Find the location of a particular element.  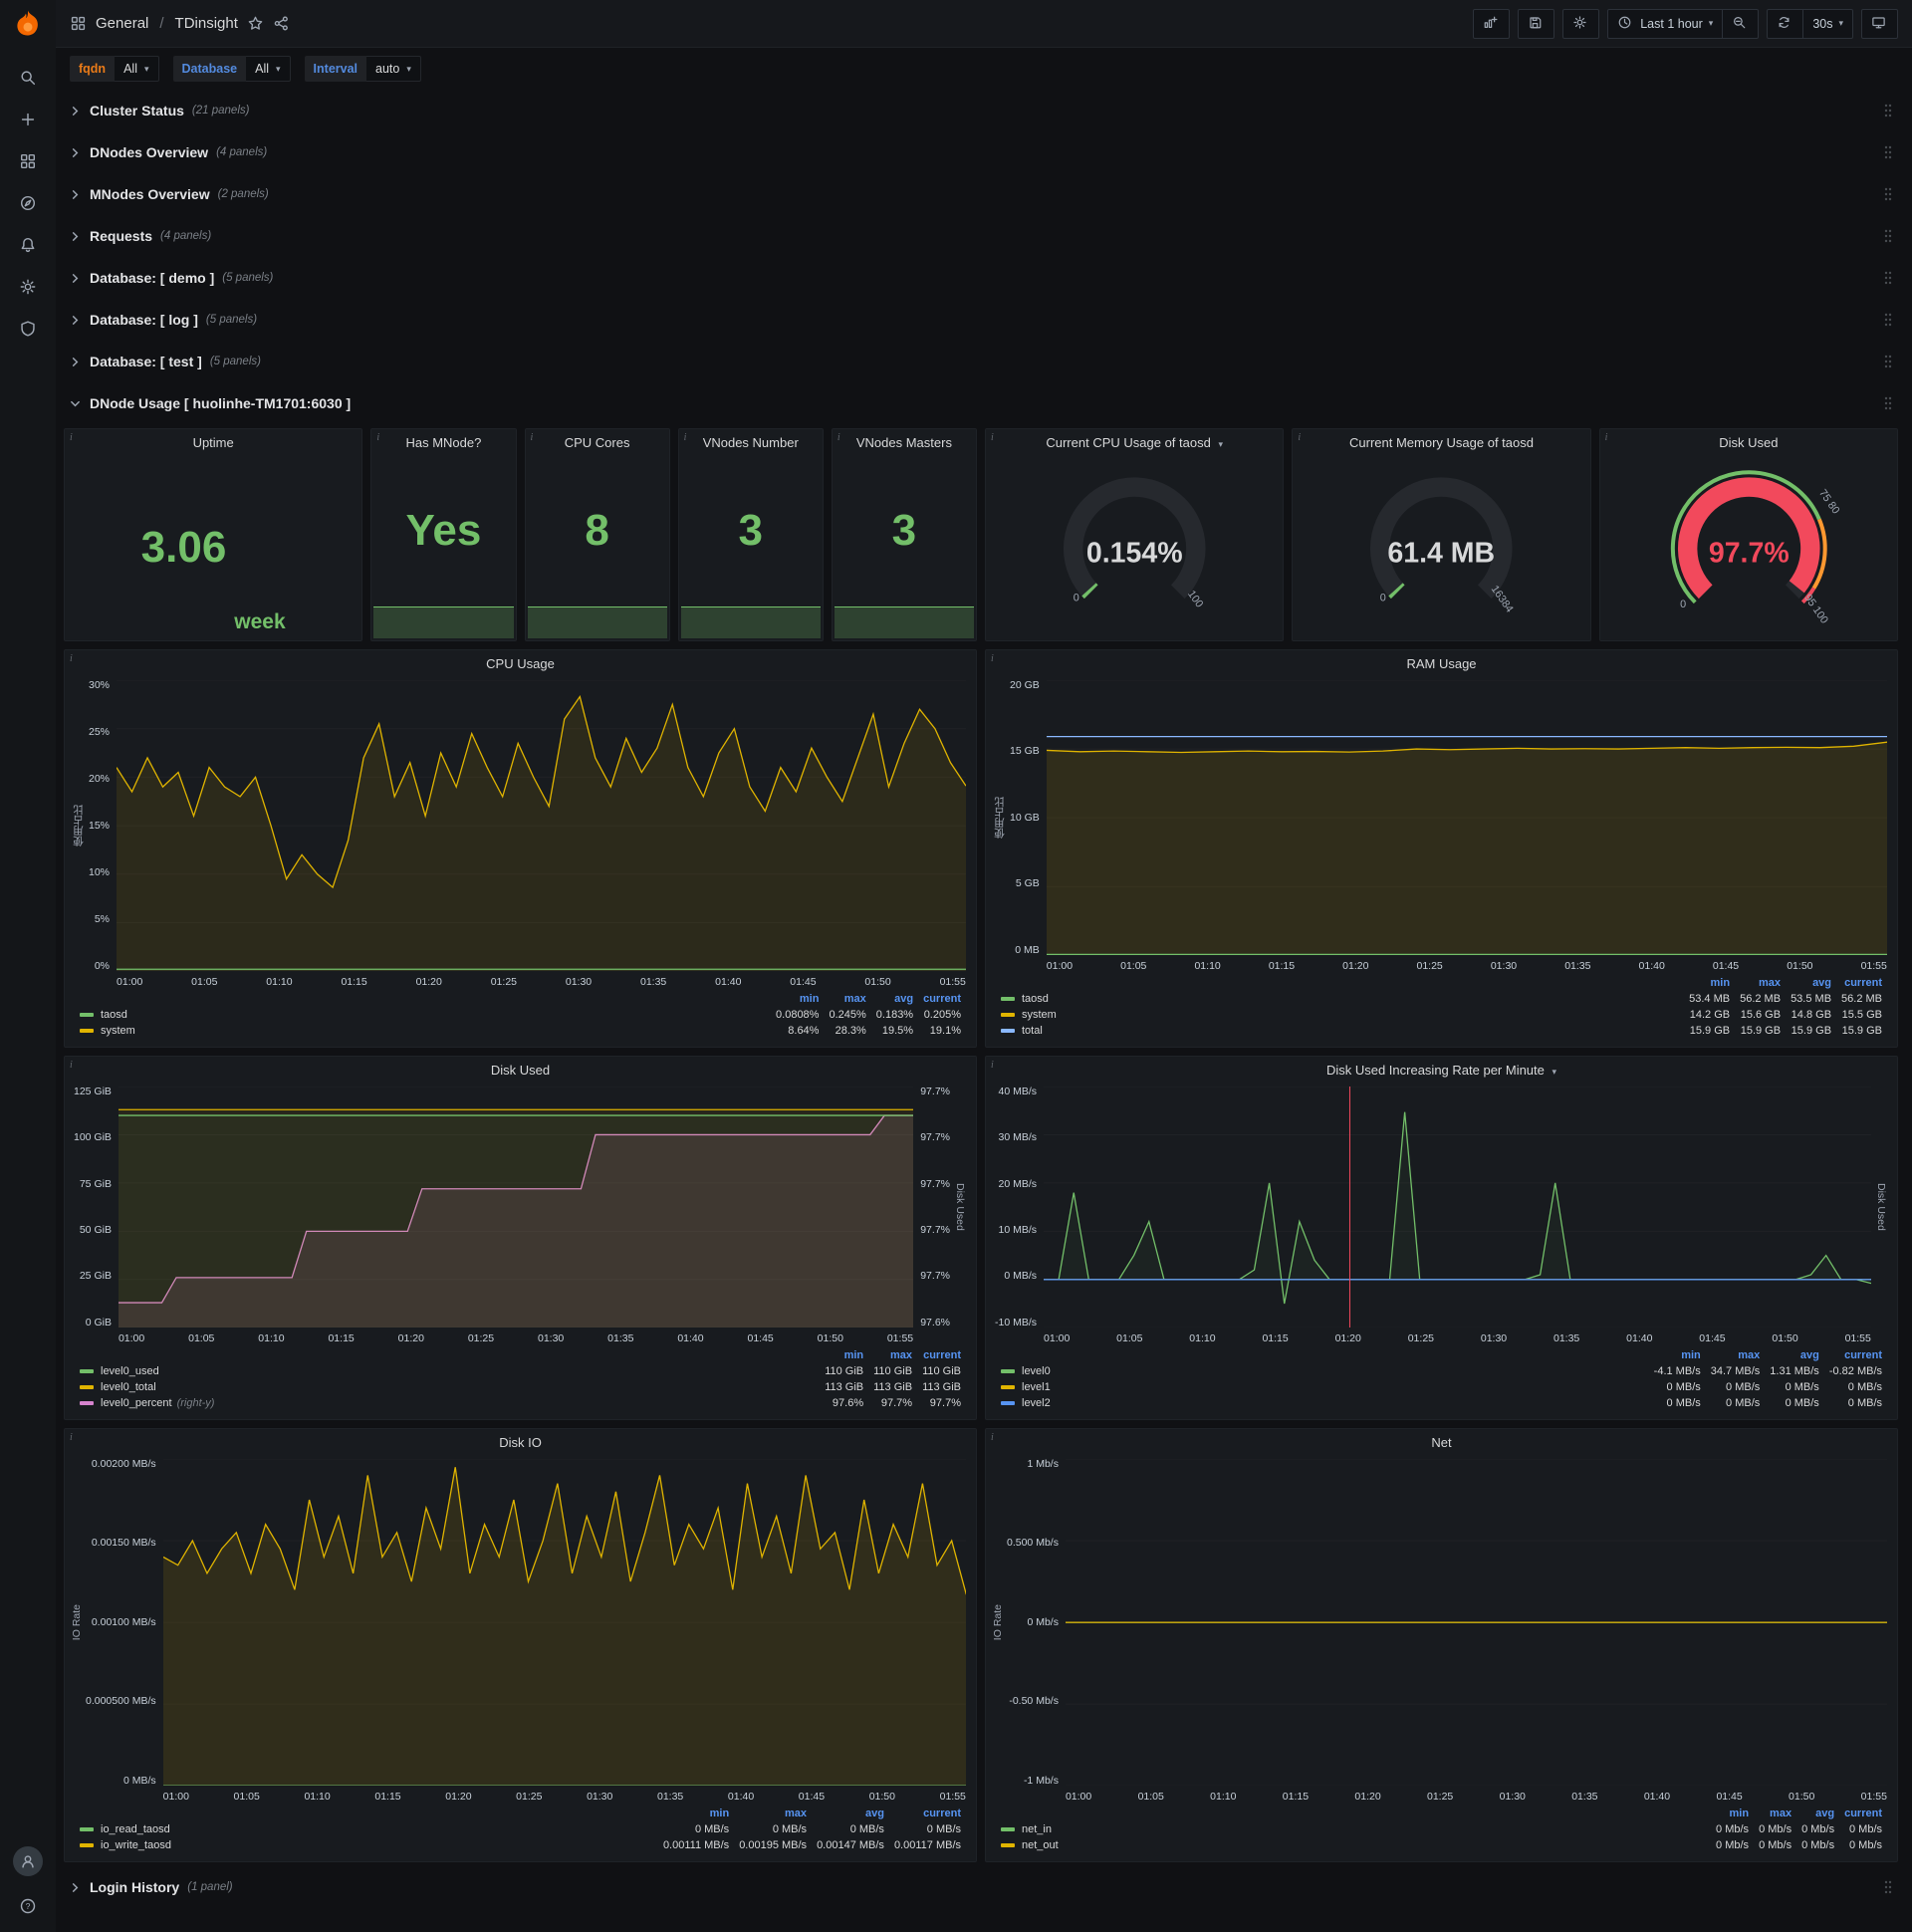

panel-title: Current CPU Usage of taosd ▾ is located at coordinates (1134, 443).